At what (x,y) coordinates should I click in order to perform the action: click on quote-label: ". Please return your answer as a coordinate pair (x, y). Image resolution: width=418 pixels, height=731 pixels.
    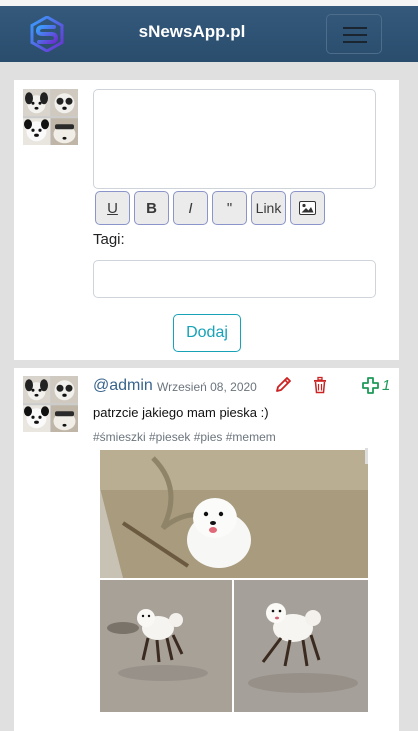
    Looking at the image, I should click on (229, 208).